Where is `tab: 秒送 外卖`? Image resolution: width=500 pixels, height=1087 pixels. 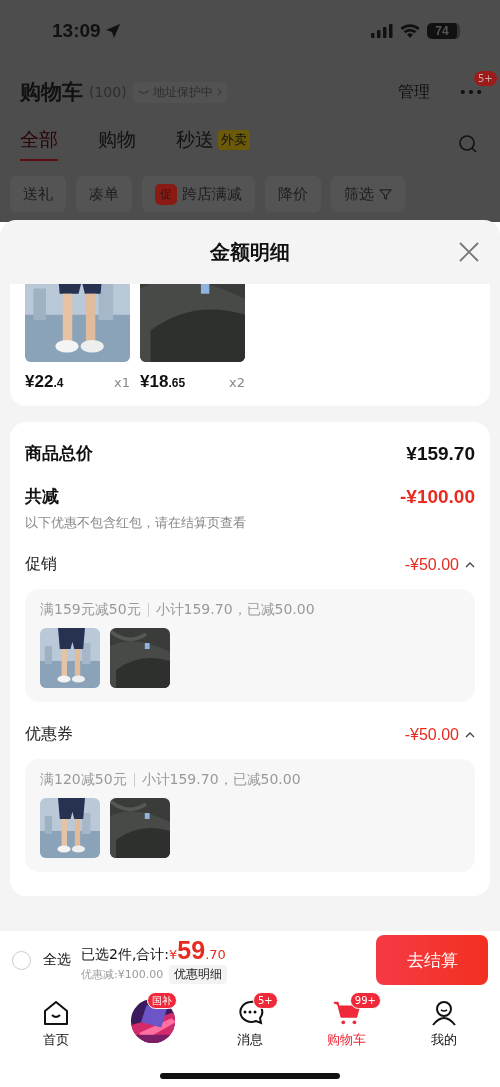
tab: 秒送 外卖 is located at coordinates (213, 144).